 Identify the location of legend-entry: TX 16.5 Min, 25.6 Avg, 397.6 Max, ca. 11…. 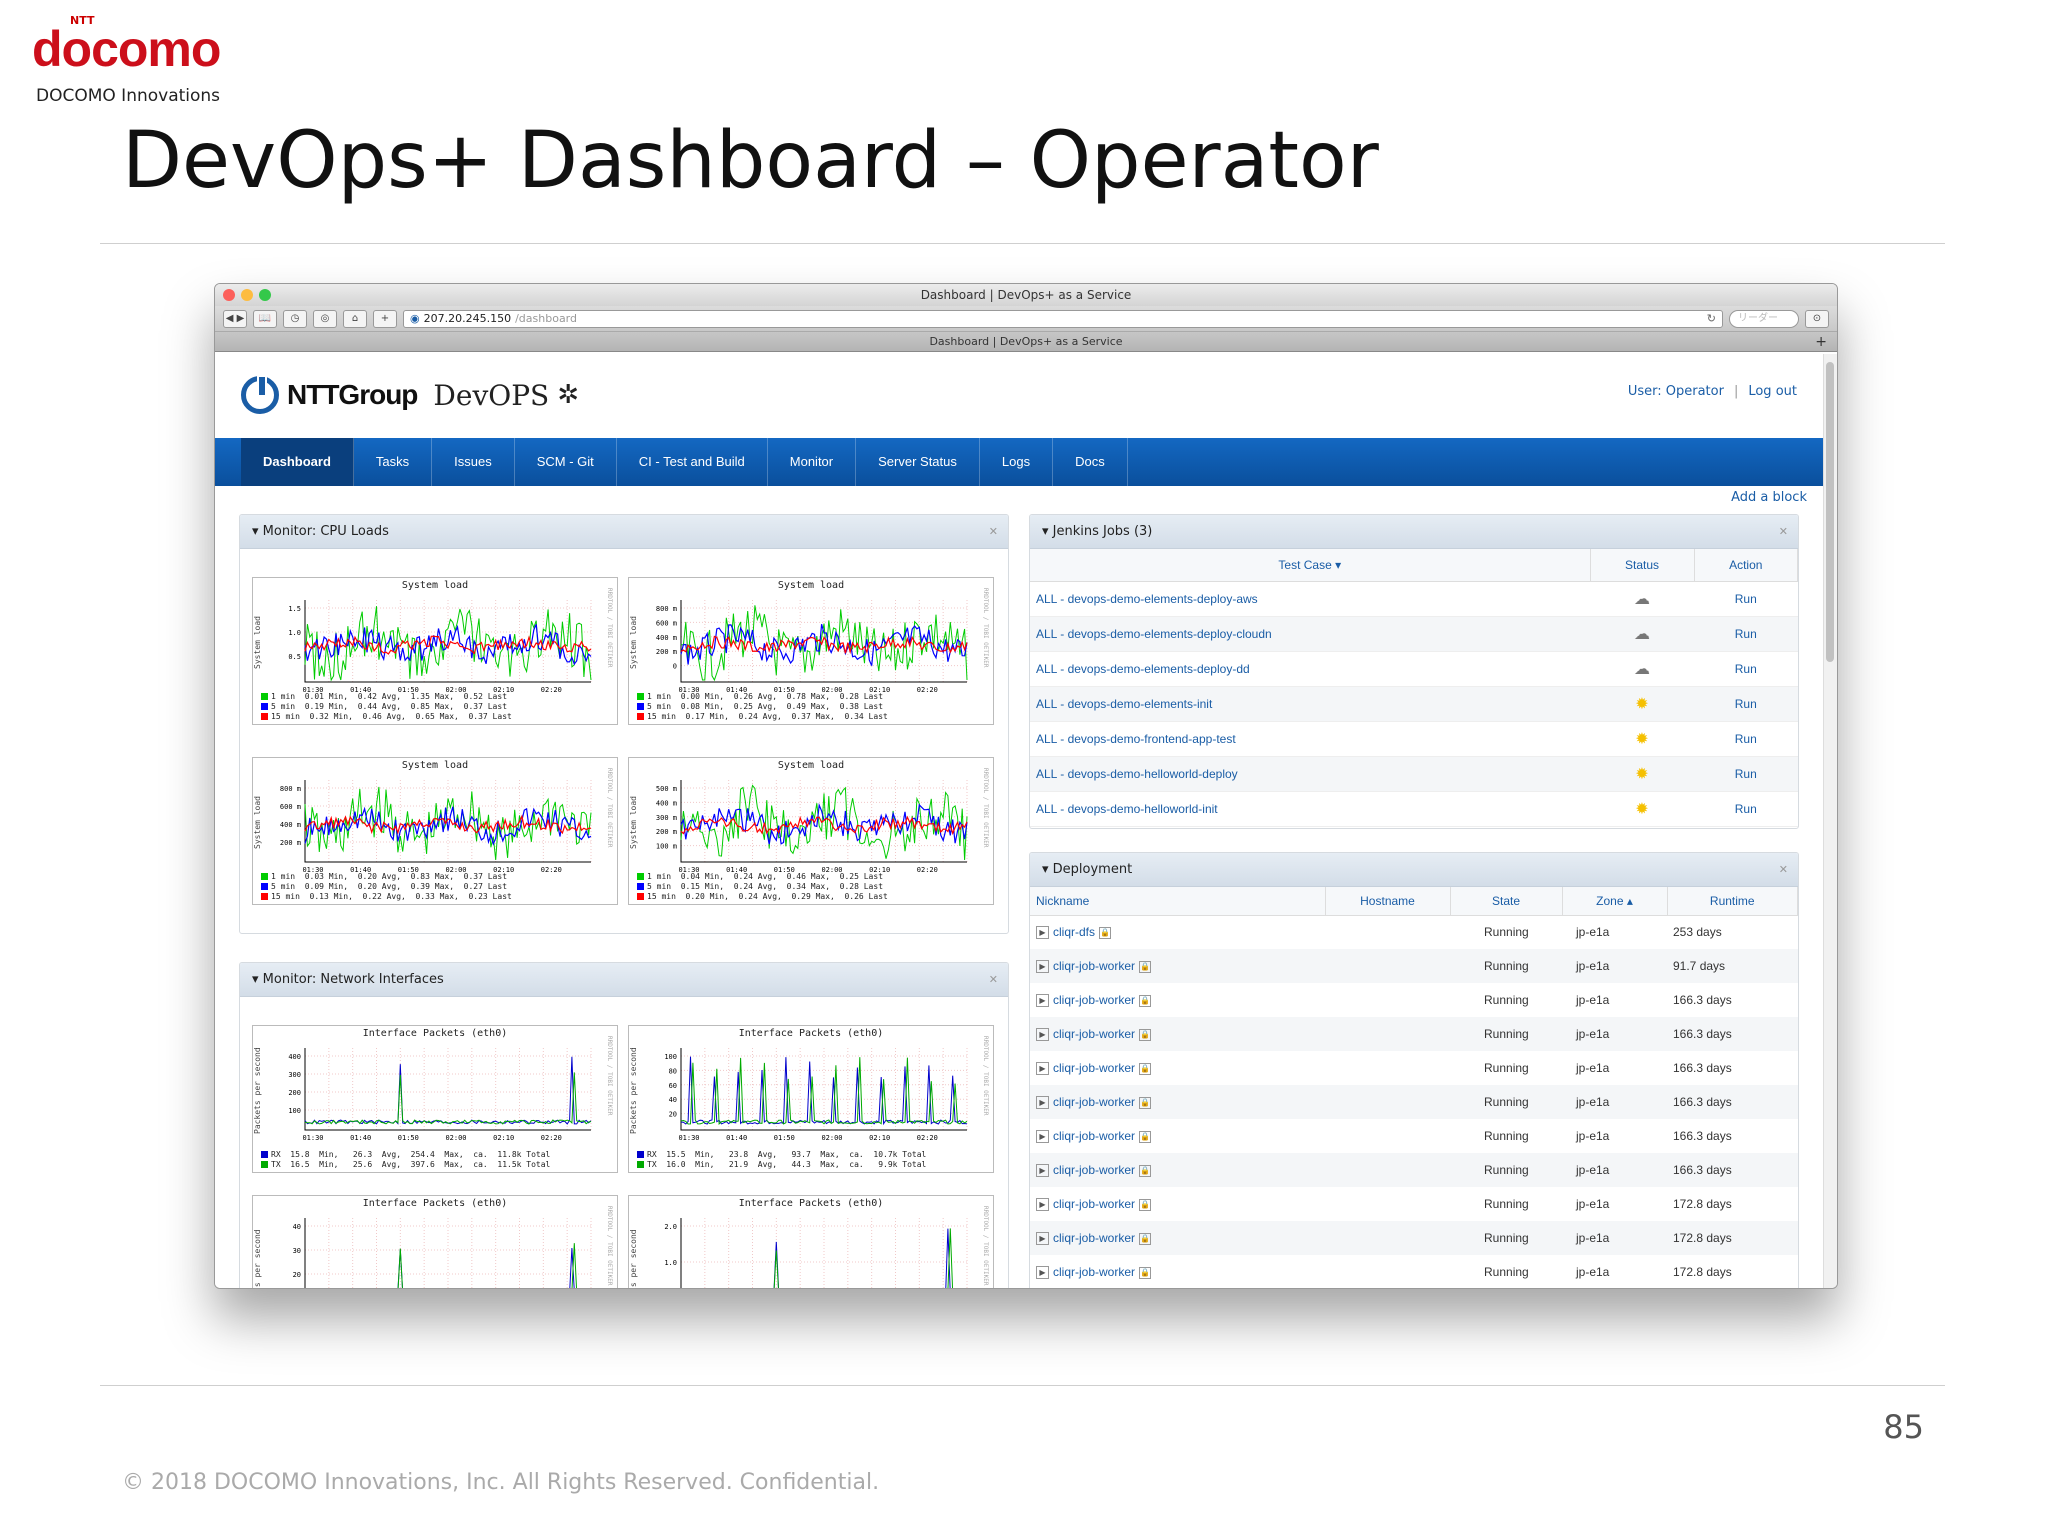
(405, 1165).